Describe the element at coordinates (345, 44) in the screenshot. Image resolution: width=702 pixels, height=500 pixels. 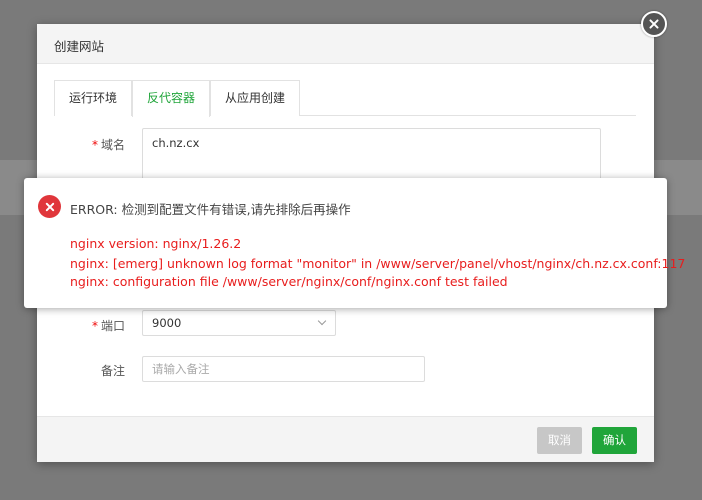
I see `dialog-header: 创建网站` at that location.